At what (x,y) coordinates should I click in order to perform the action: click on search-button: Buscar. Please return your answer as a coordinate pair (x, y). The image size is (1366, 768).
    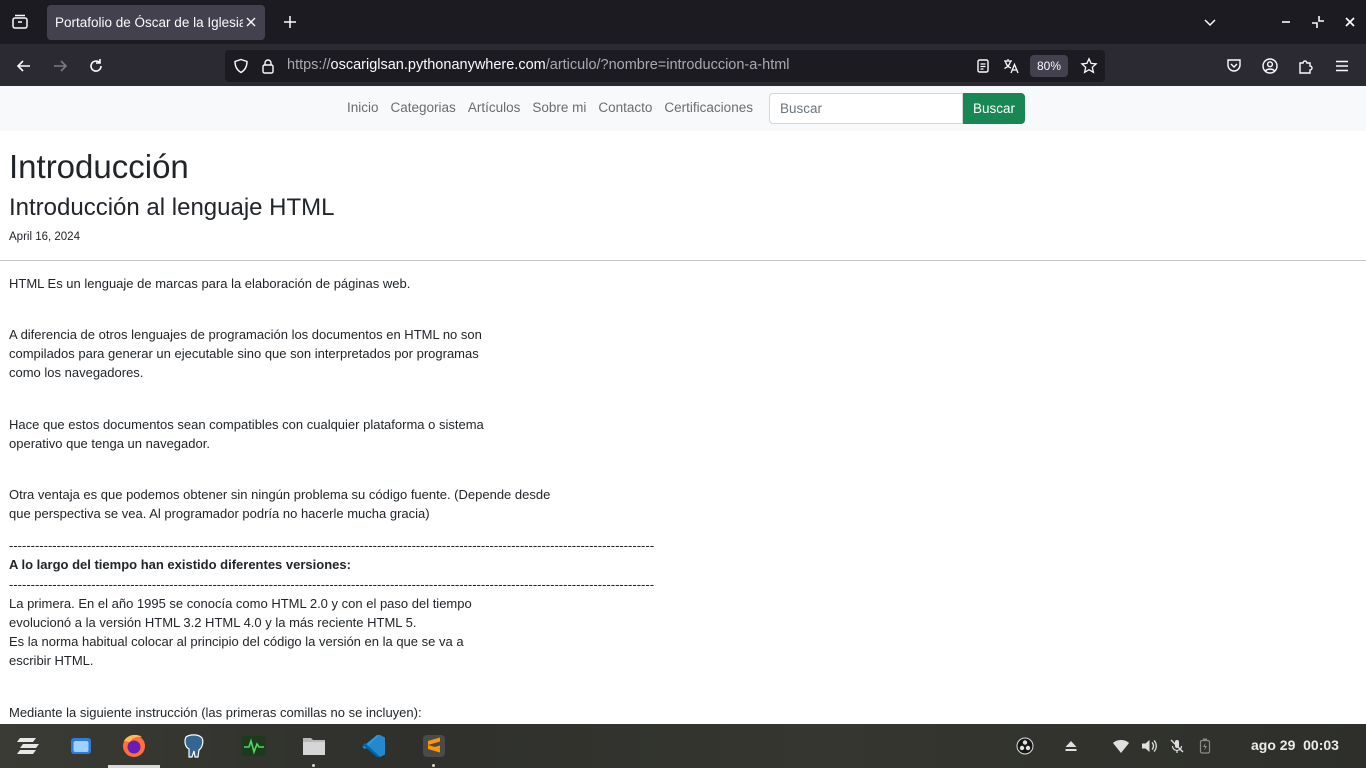
    Looking at the image, I should click on (994, 108).